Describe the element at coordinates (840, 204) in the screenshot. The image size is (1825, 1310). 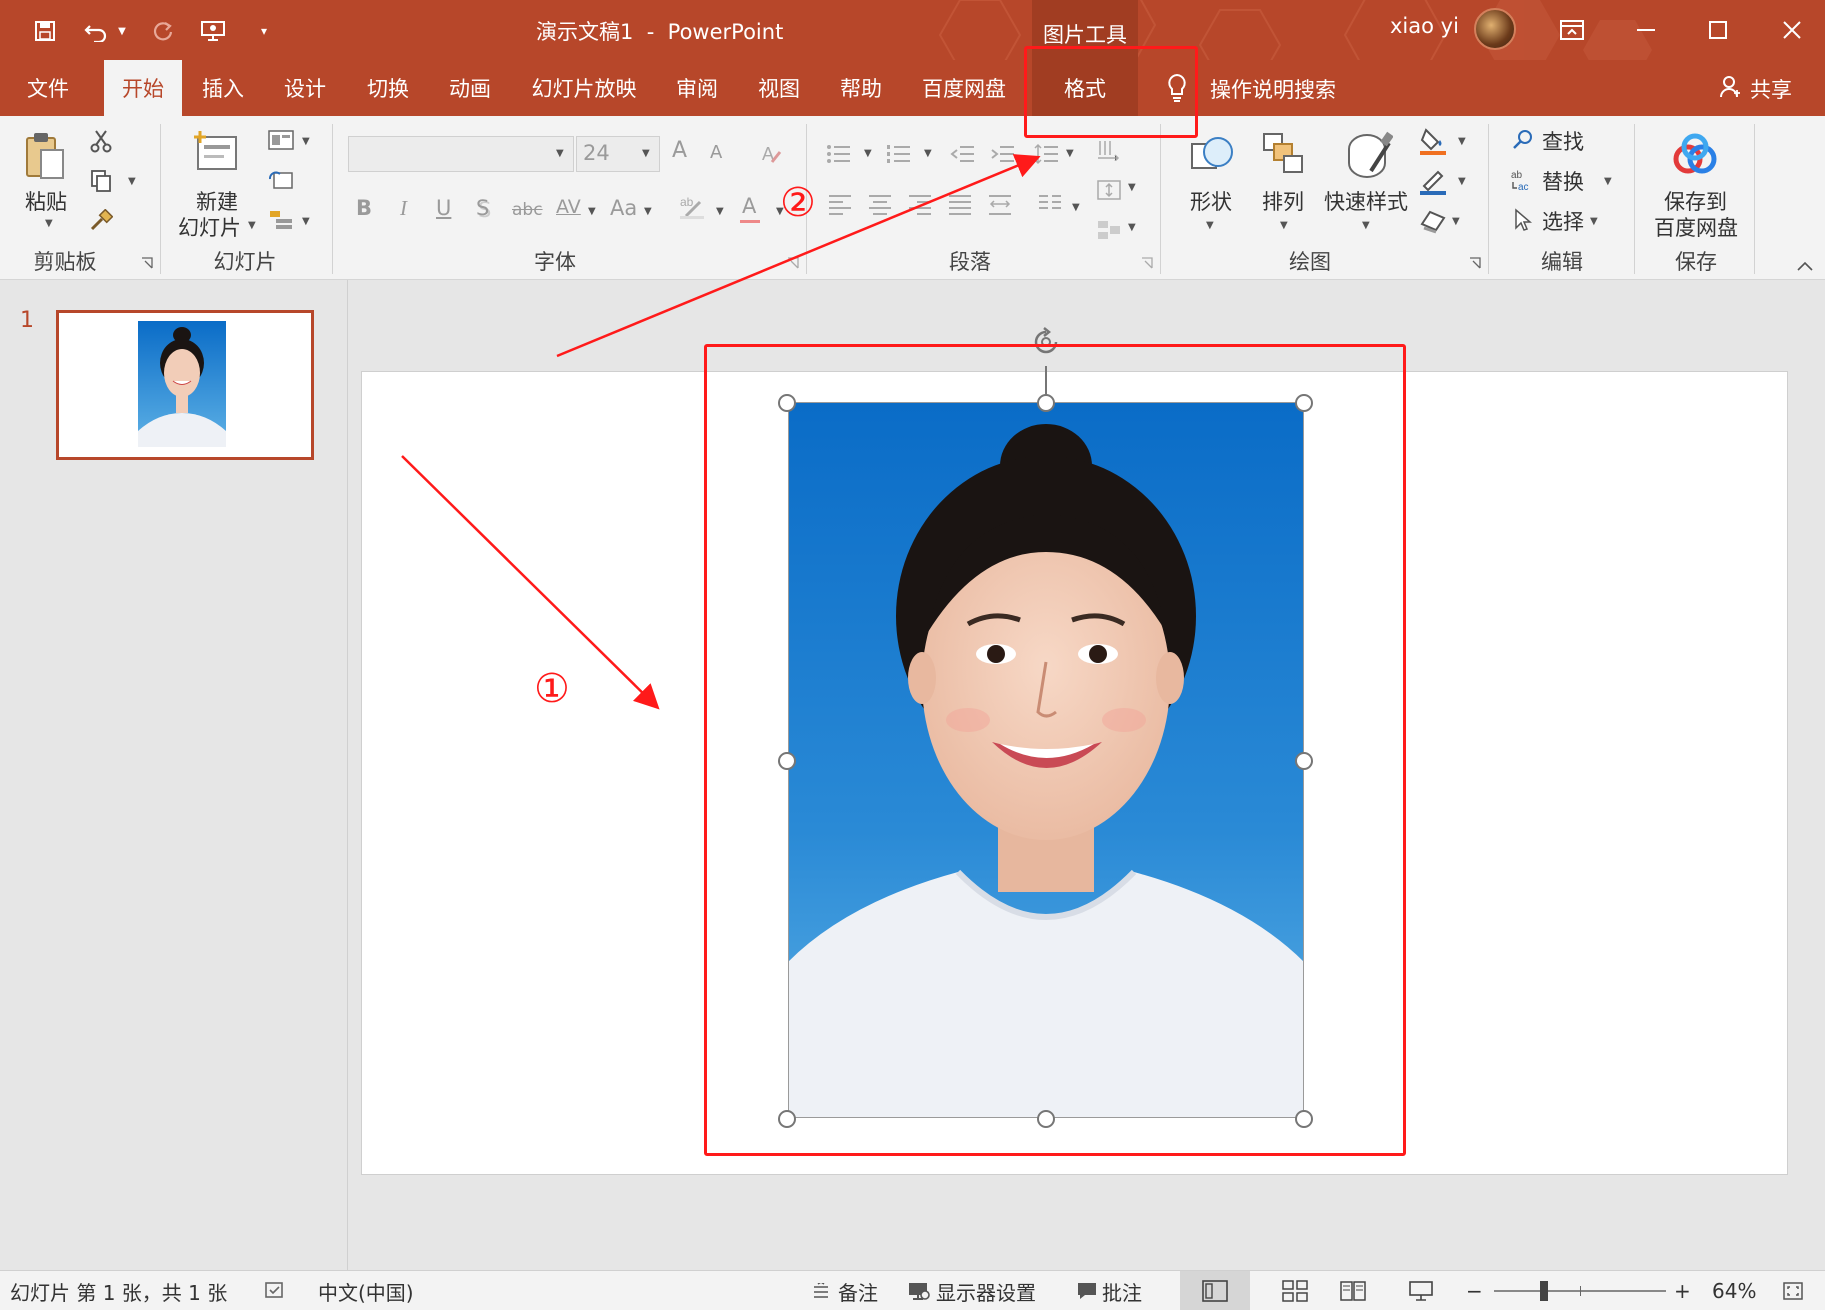
I see `align-left-icon` at that location.